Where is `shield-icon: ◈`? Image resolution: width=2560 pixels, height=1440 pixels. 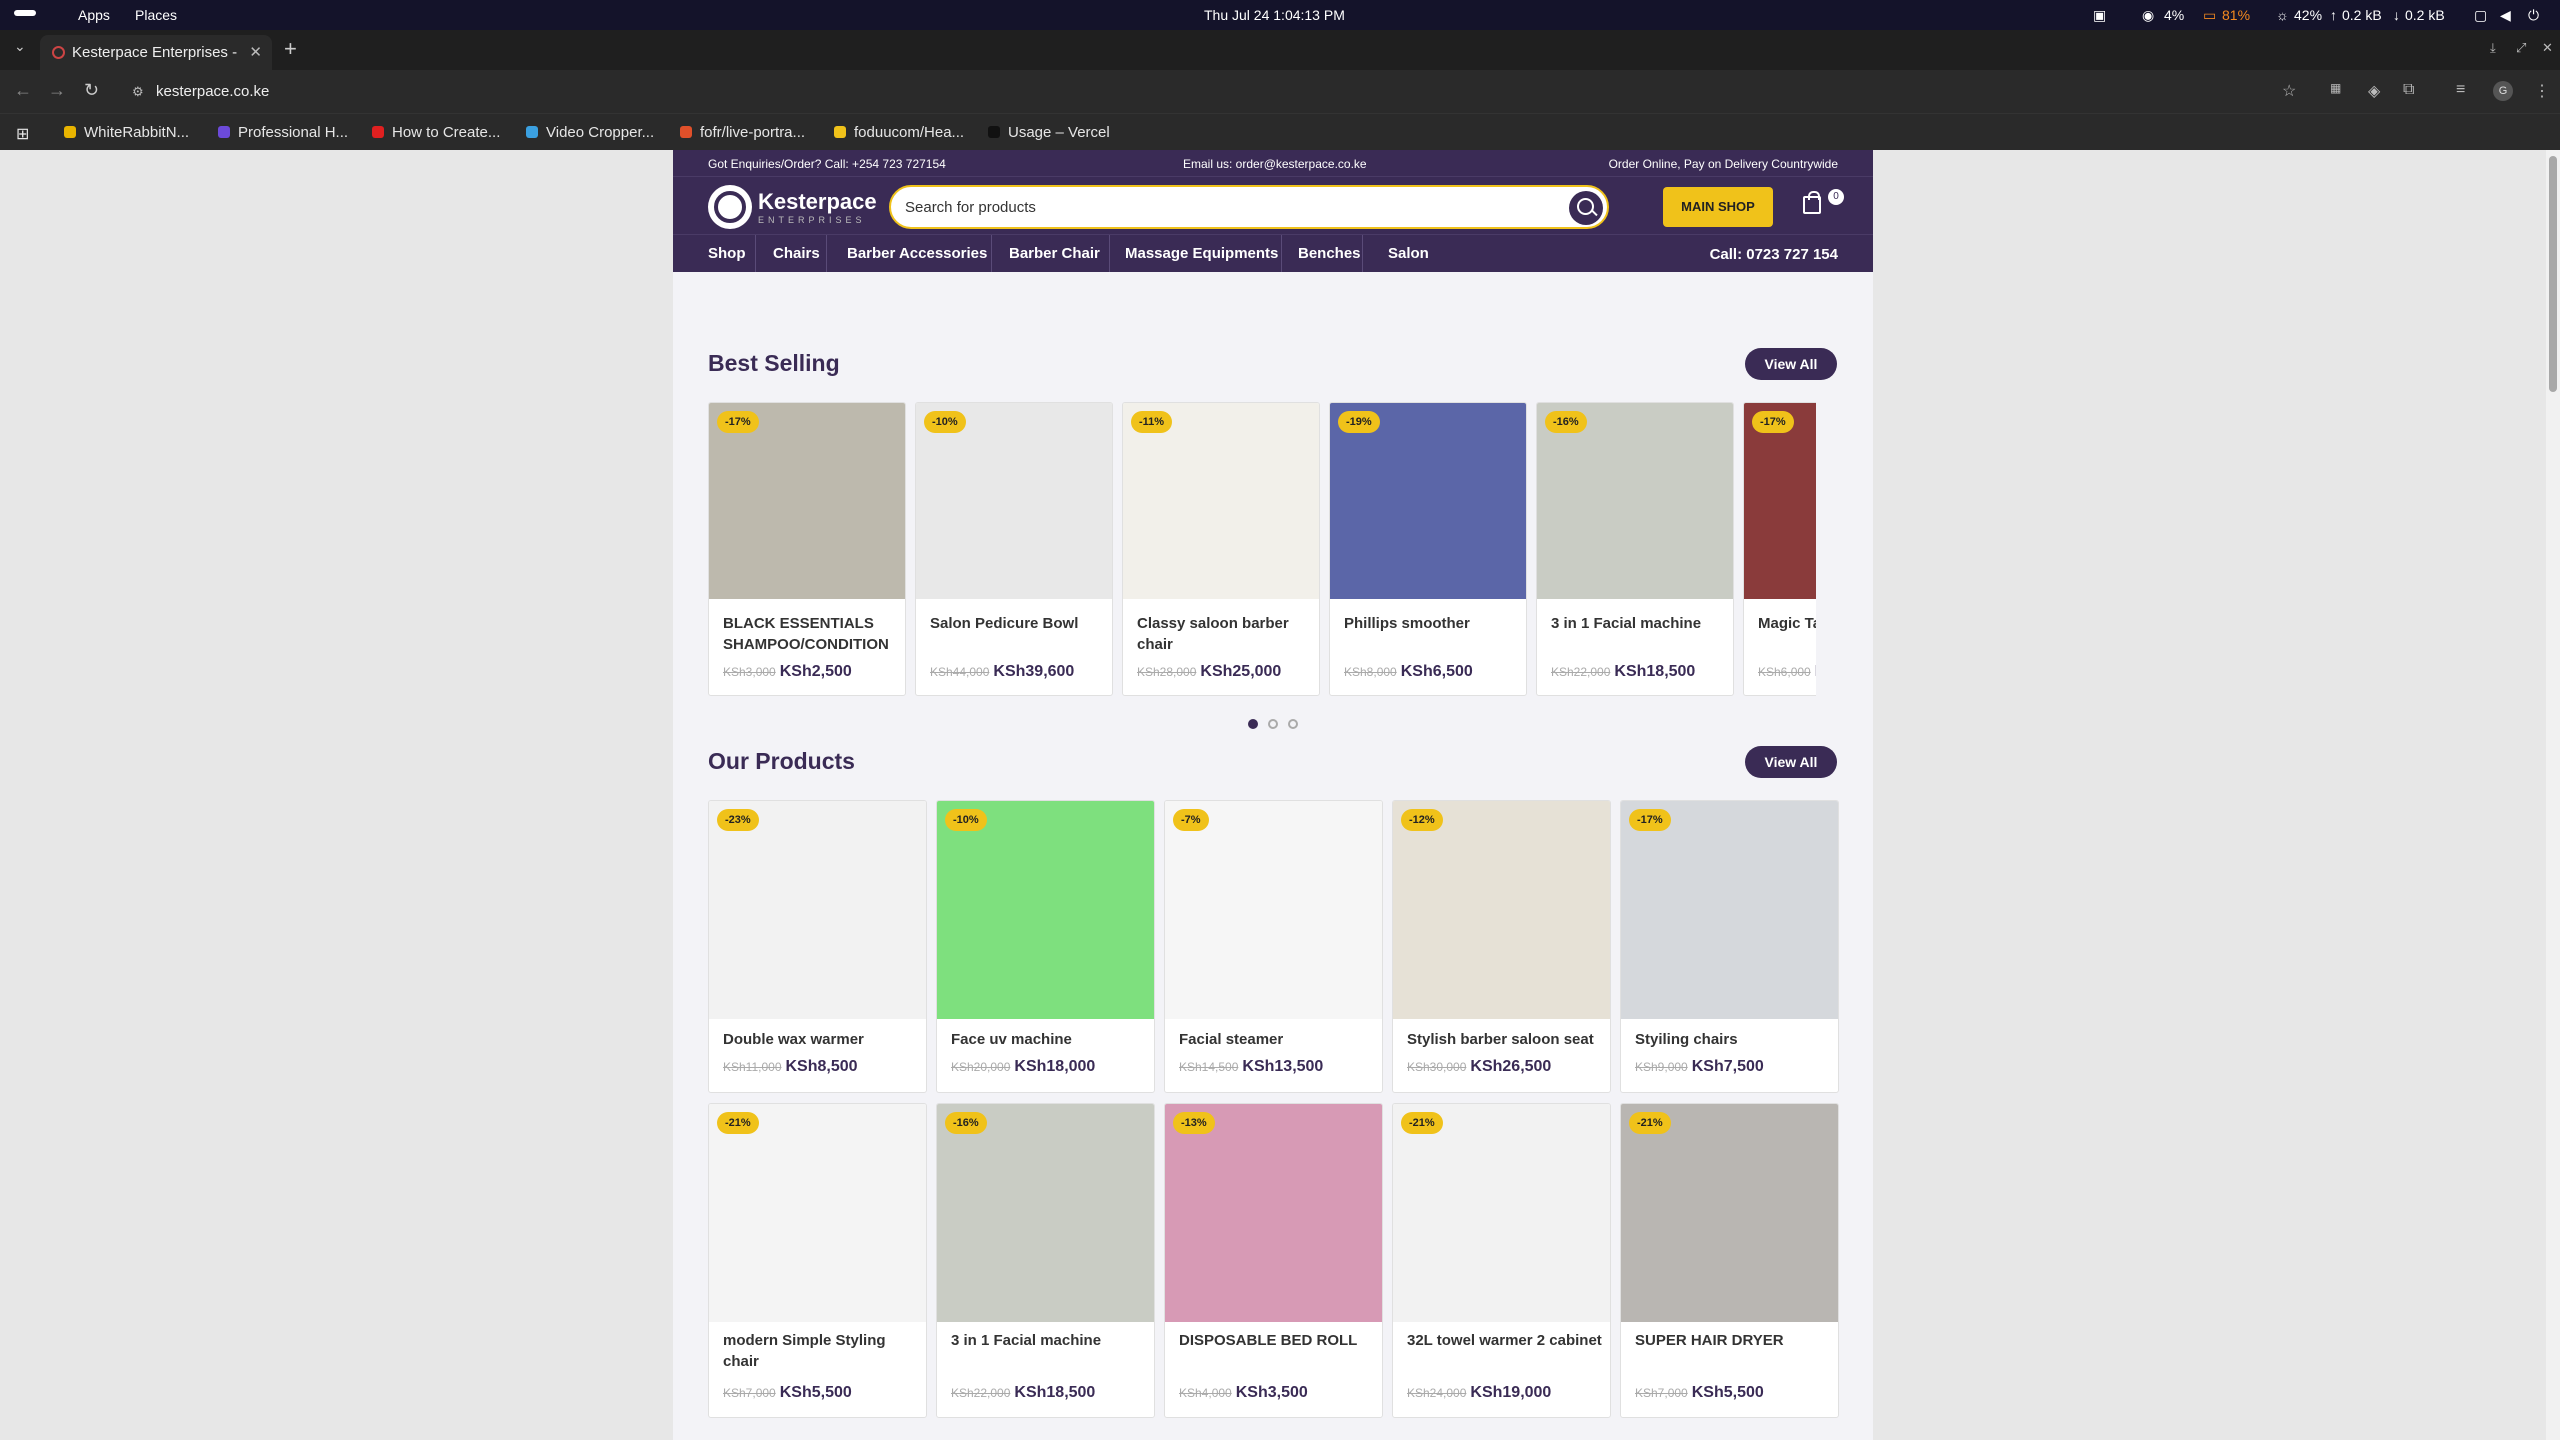
shield-icon: ◈ is located at coordinates (2374, 91).